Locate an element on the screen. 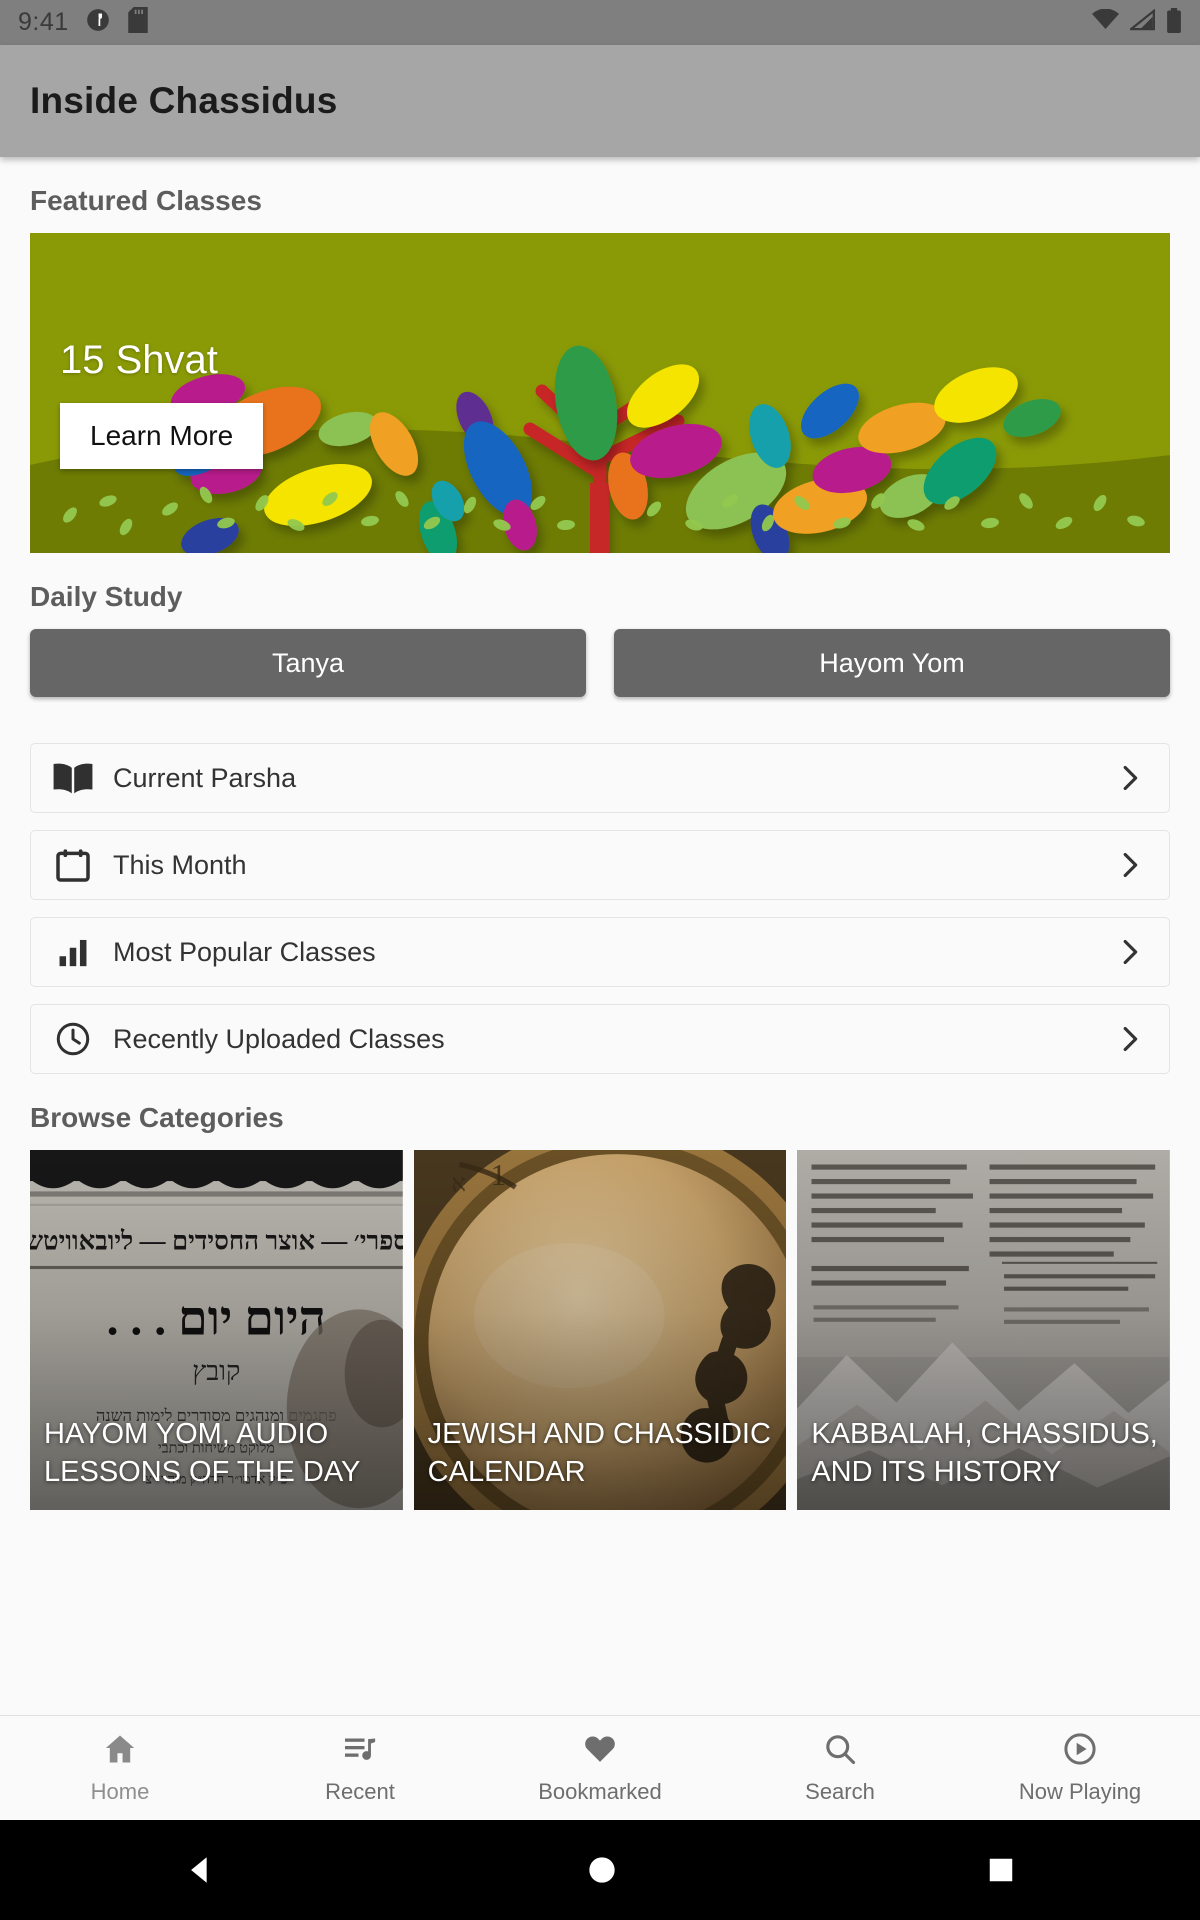 The height and width of the screenshot is (1920, 1200). nav-item-label: Bookmarked is located at coordinates (600, 1791).